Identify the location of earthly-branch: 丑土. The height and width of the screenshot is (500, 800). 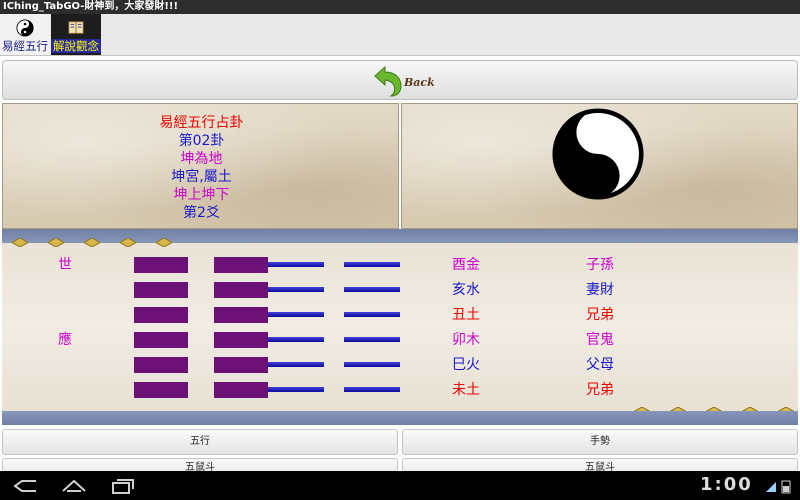
(466, 315).